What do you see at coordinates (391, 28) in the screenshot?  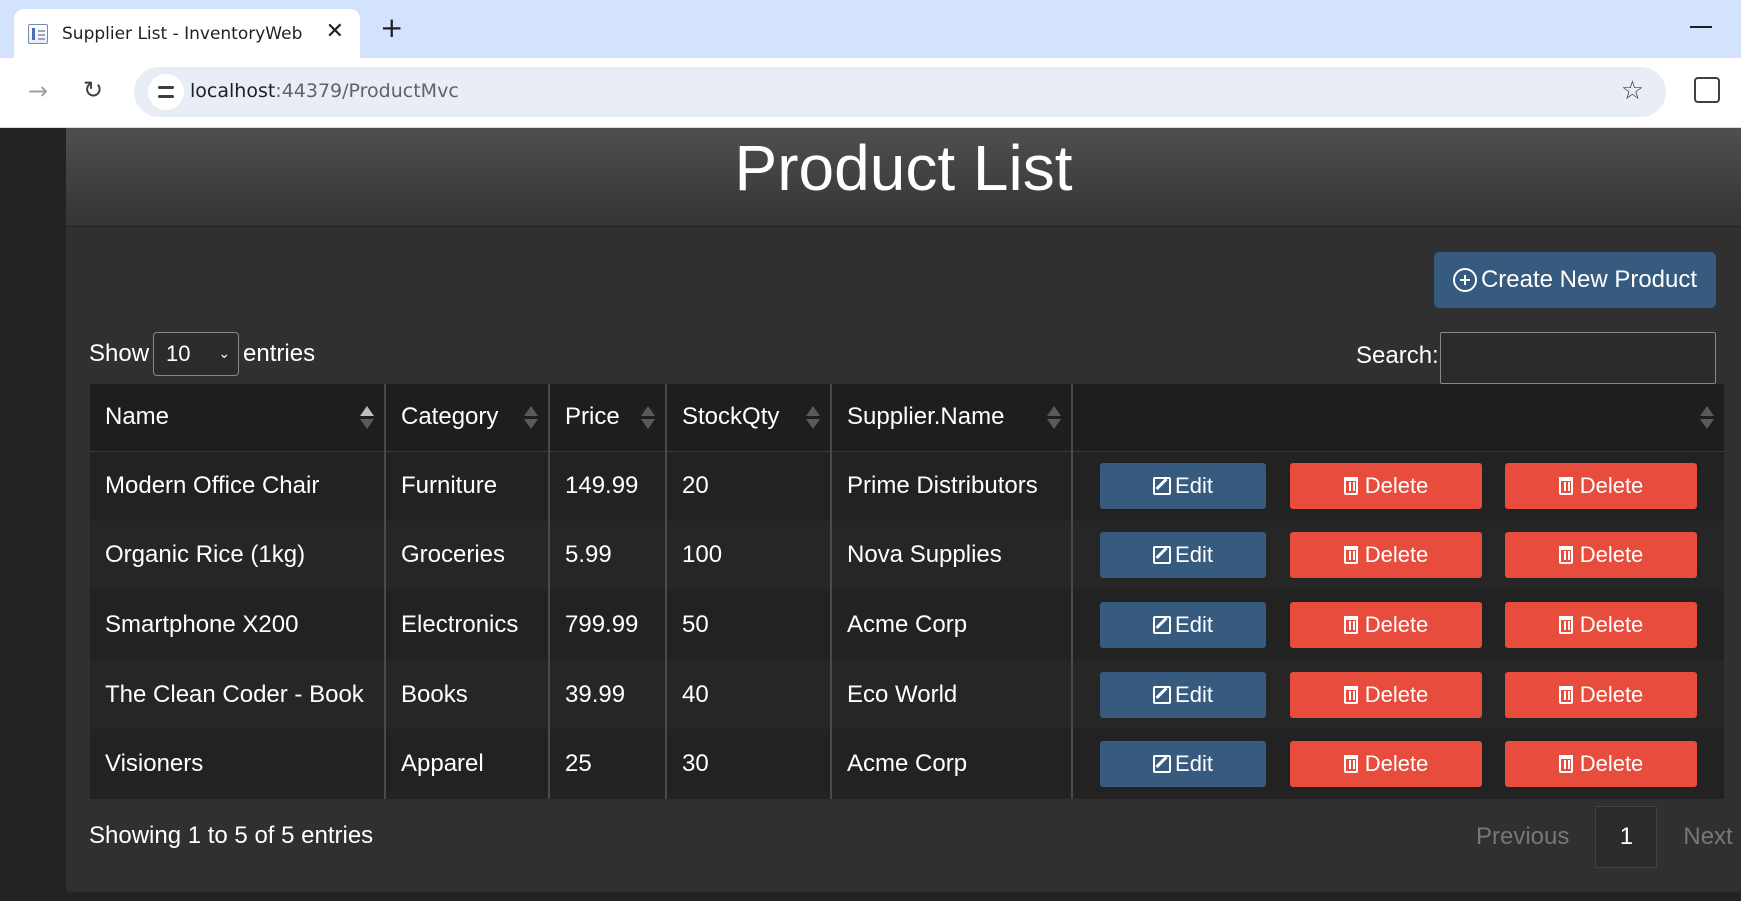 I see `new-tab-icon: +` at bounding box center [391, 28].